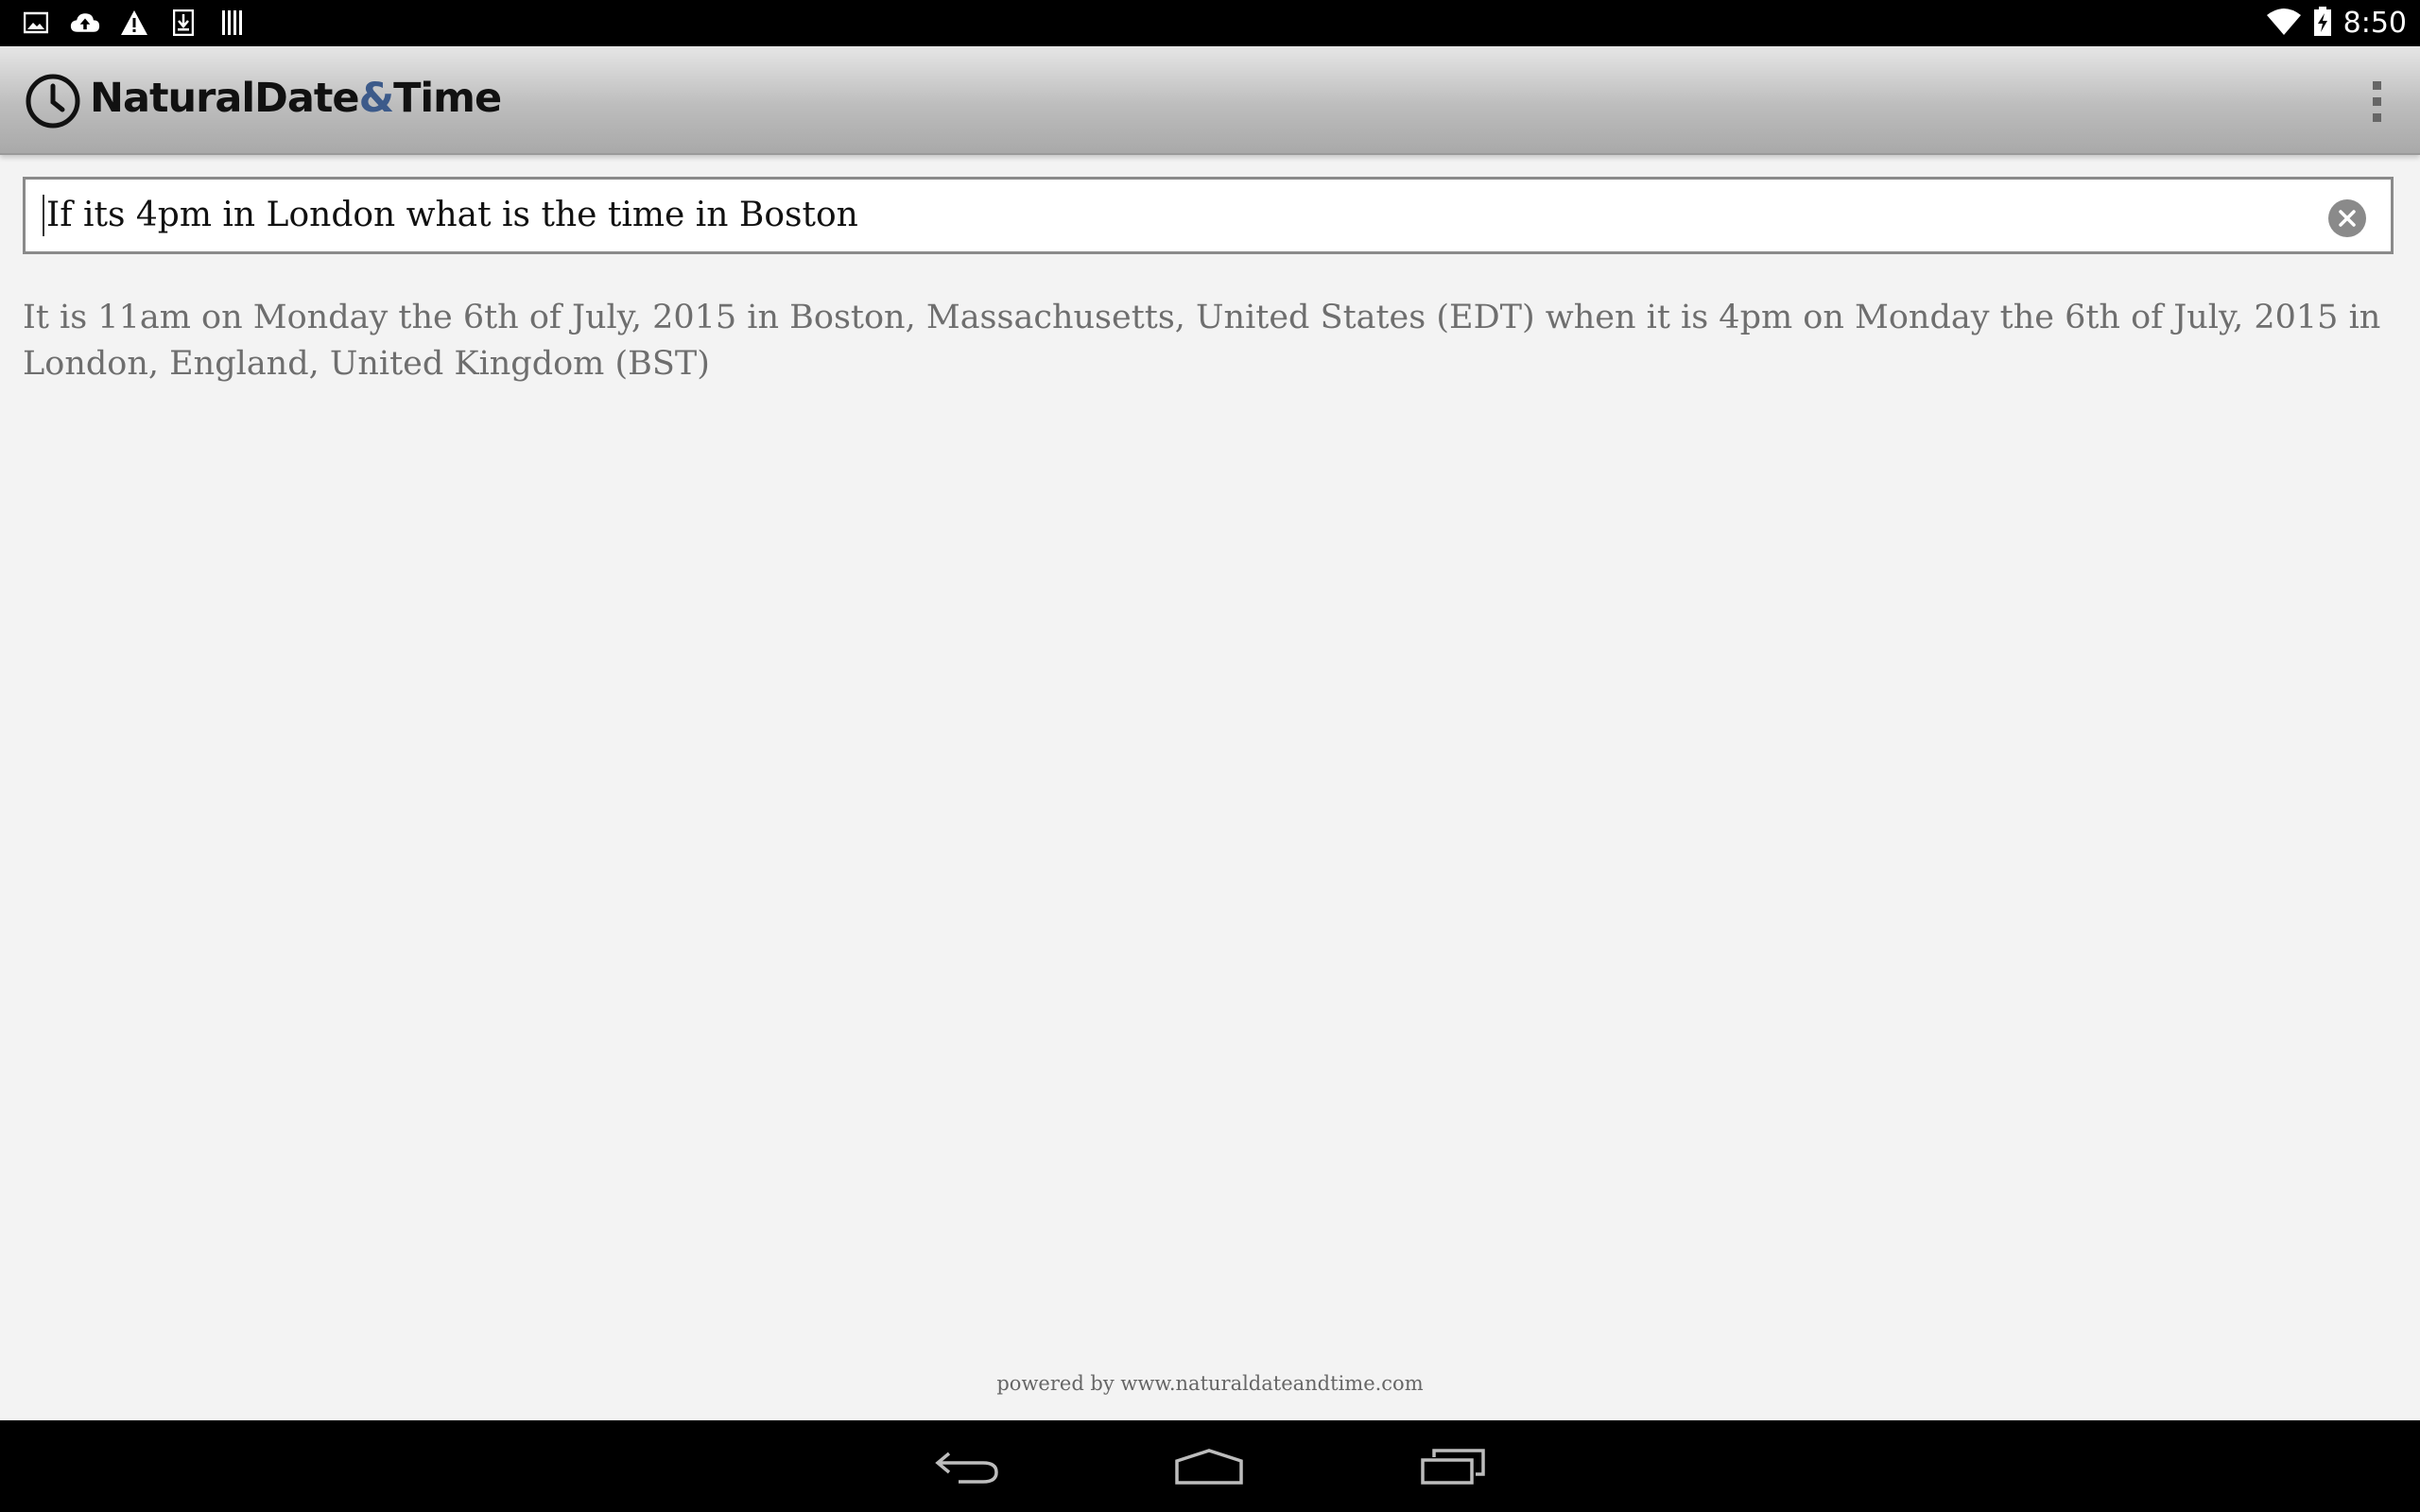  I want to click on app-title-part2: Time, so click(447, 98).